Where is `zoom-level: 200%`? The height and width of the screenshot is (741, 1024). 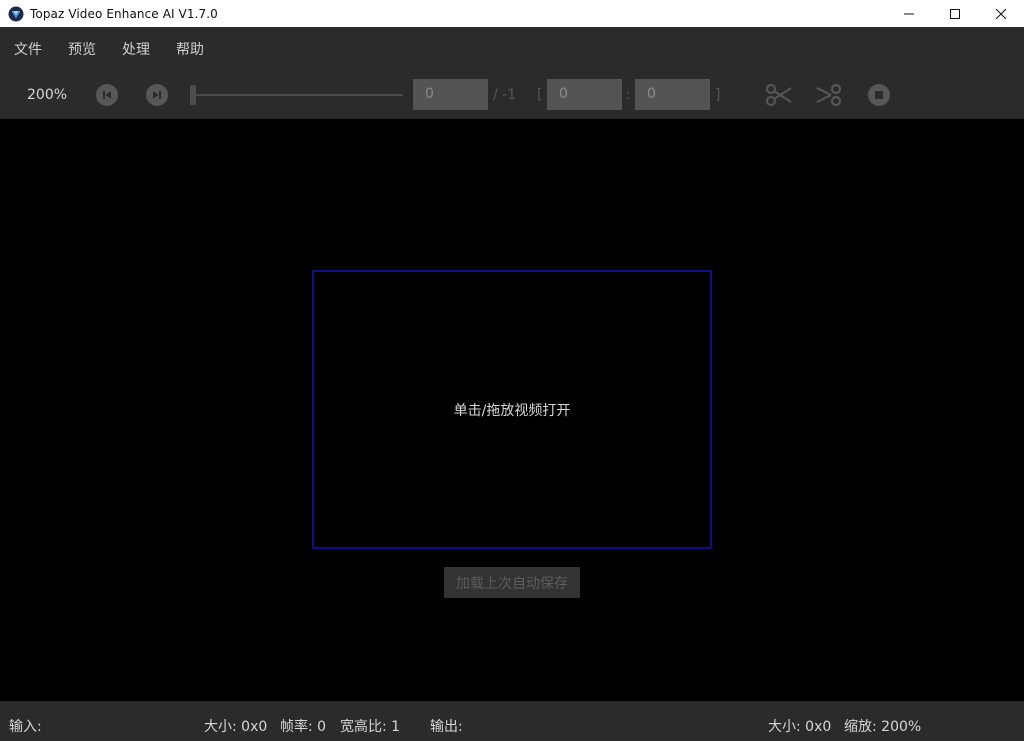 zoom-level: 200% is located at coordinates (47, 95).